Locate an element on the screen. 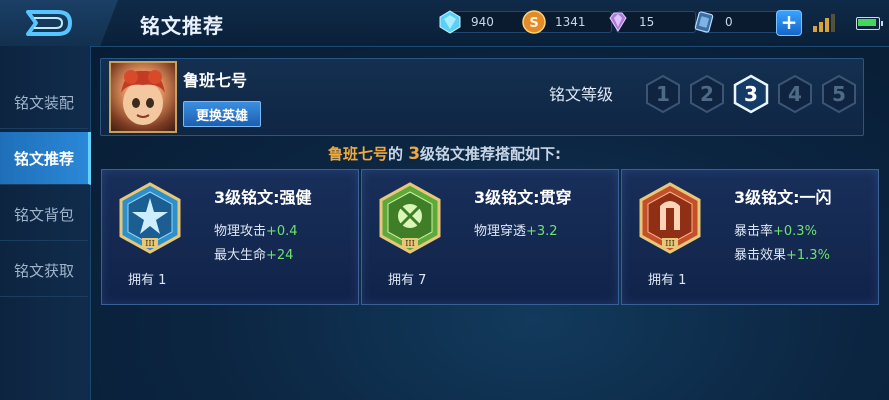 This screenshot has height=400, width=889. svg-text: S is located at coordinates (533, 23).